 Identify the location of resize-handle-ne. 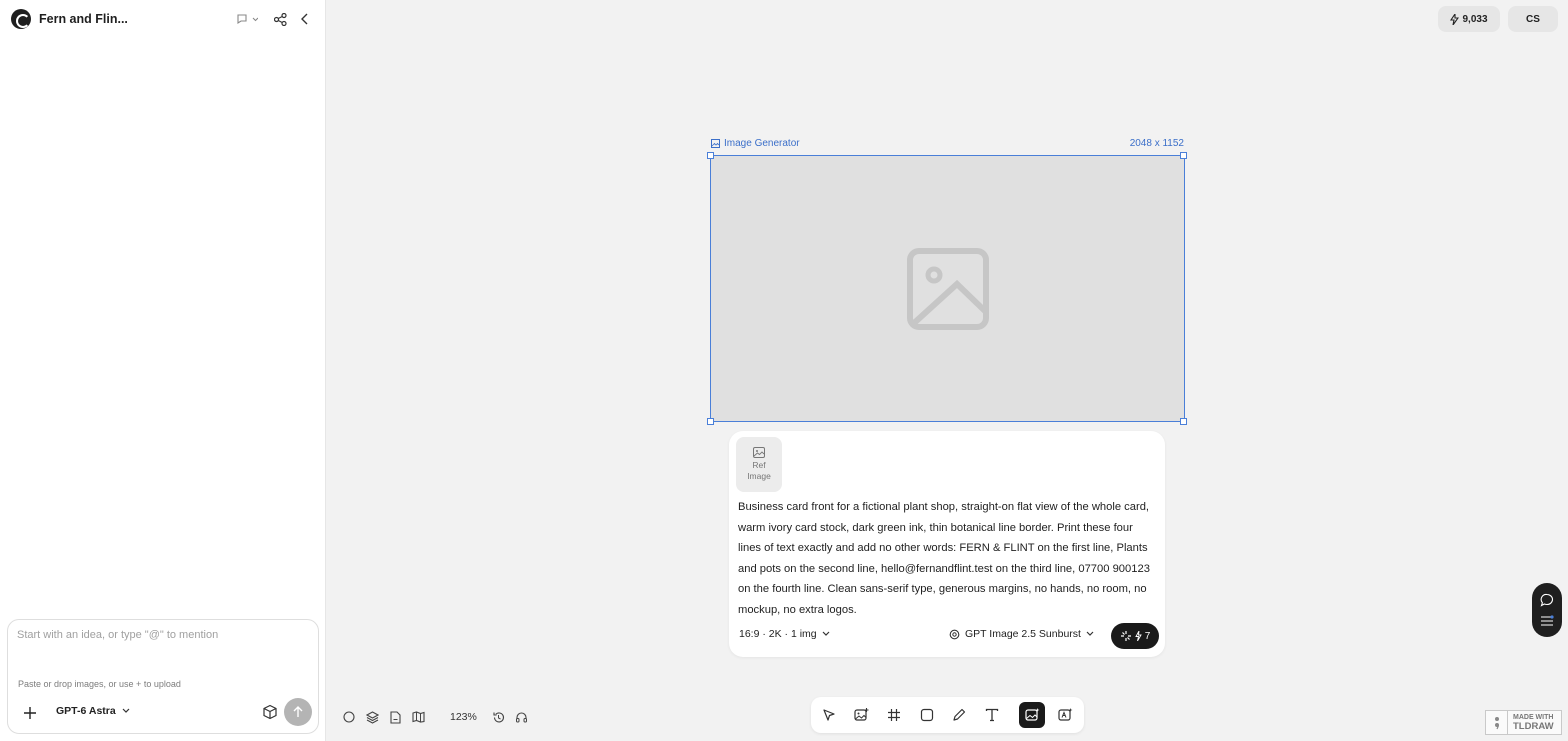
(1183, 155).